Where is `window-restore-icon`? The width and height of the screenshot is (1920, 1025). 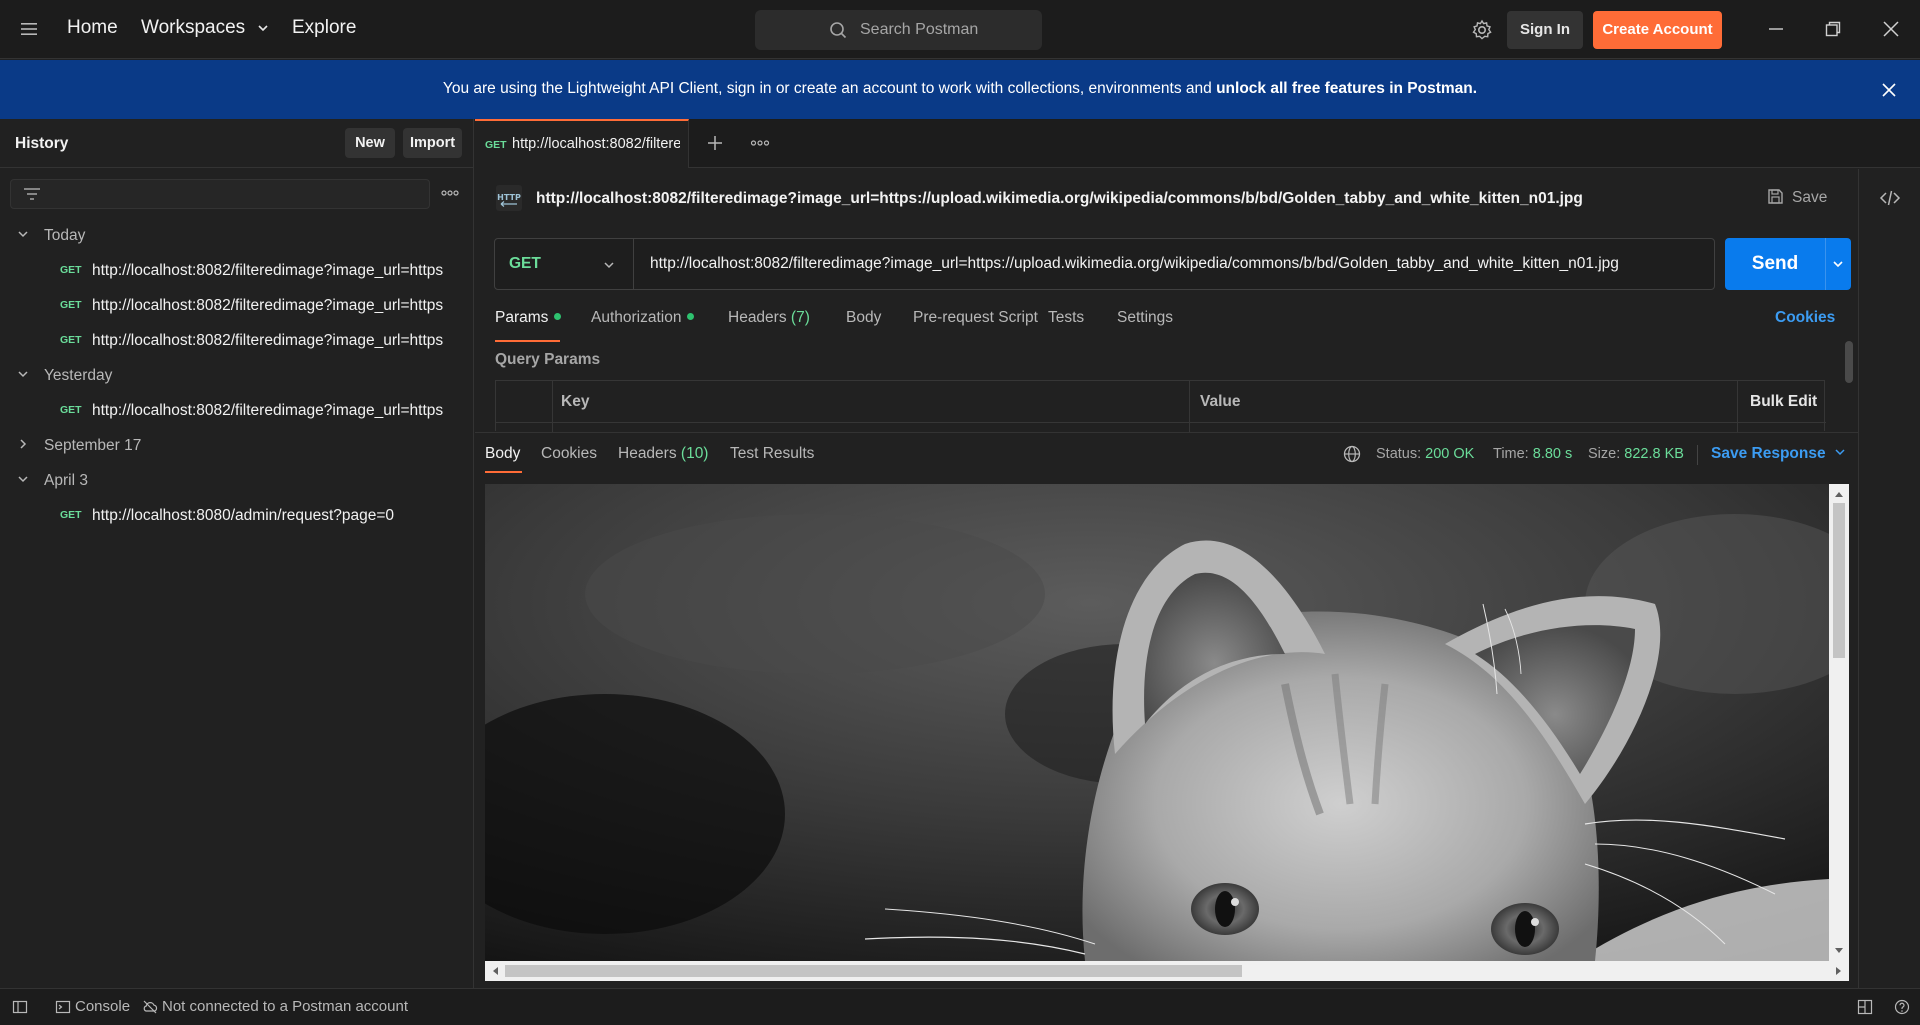
window-restore-icon is located at coordinates (1833, 29).